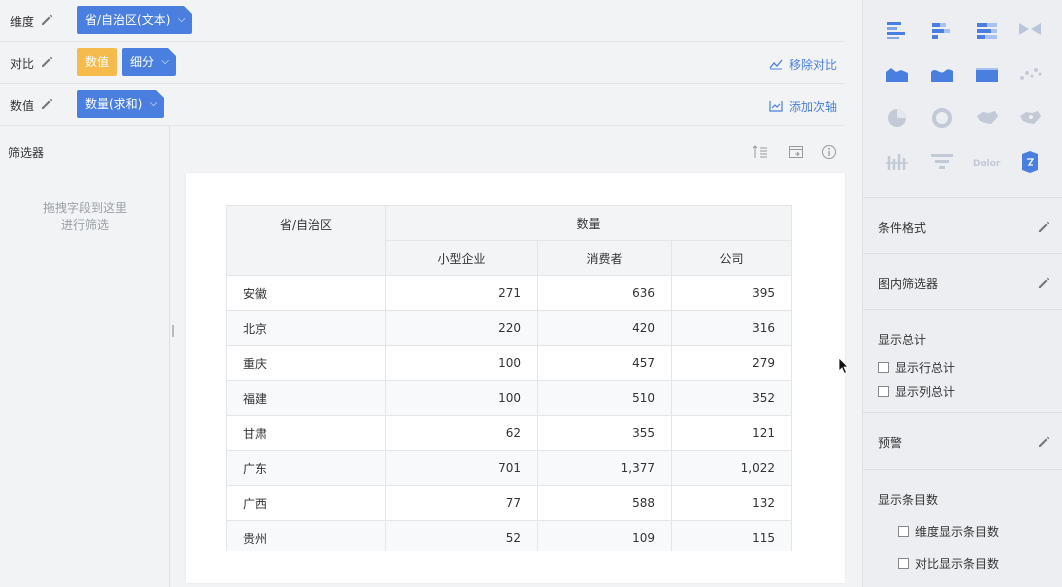  What do you see at coordinates (306, 328) in the screenshot?
I see `row-label-cell: 北京` at bounding box center [306, 328].